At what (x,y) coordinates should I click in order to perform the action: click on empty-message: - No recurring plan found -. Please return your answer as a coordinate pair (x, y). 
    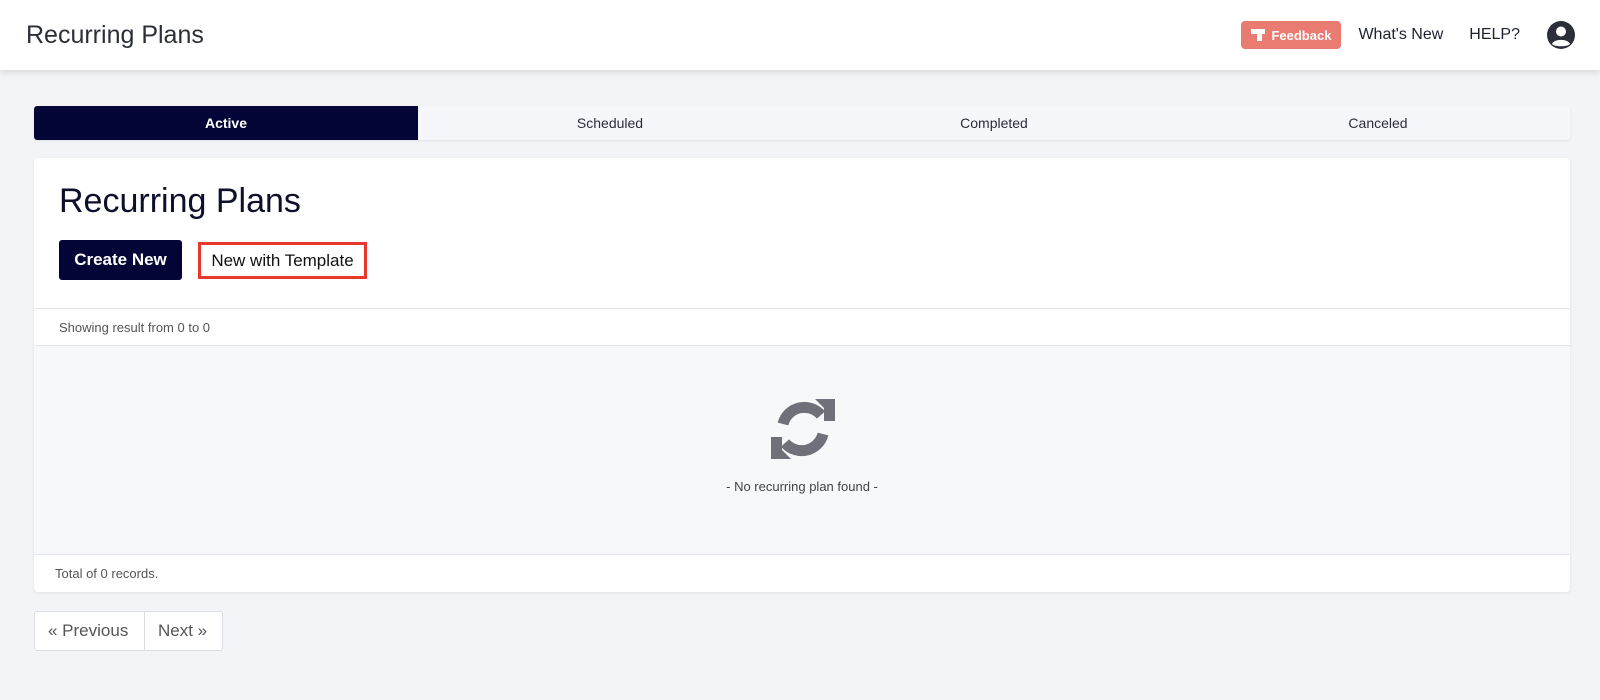
    Looking at the image, I should click on (802, 486).